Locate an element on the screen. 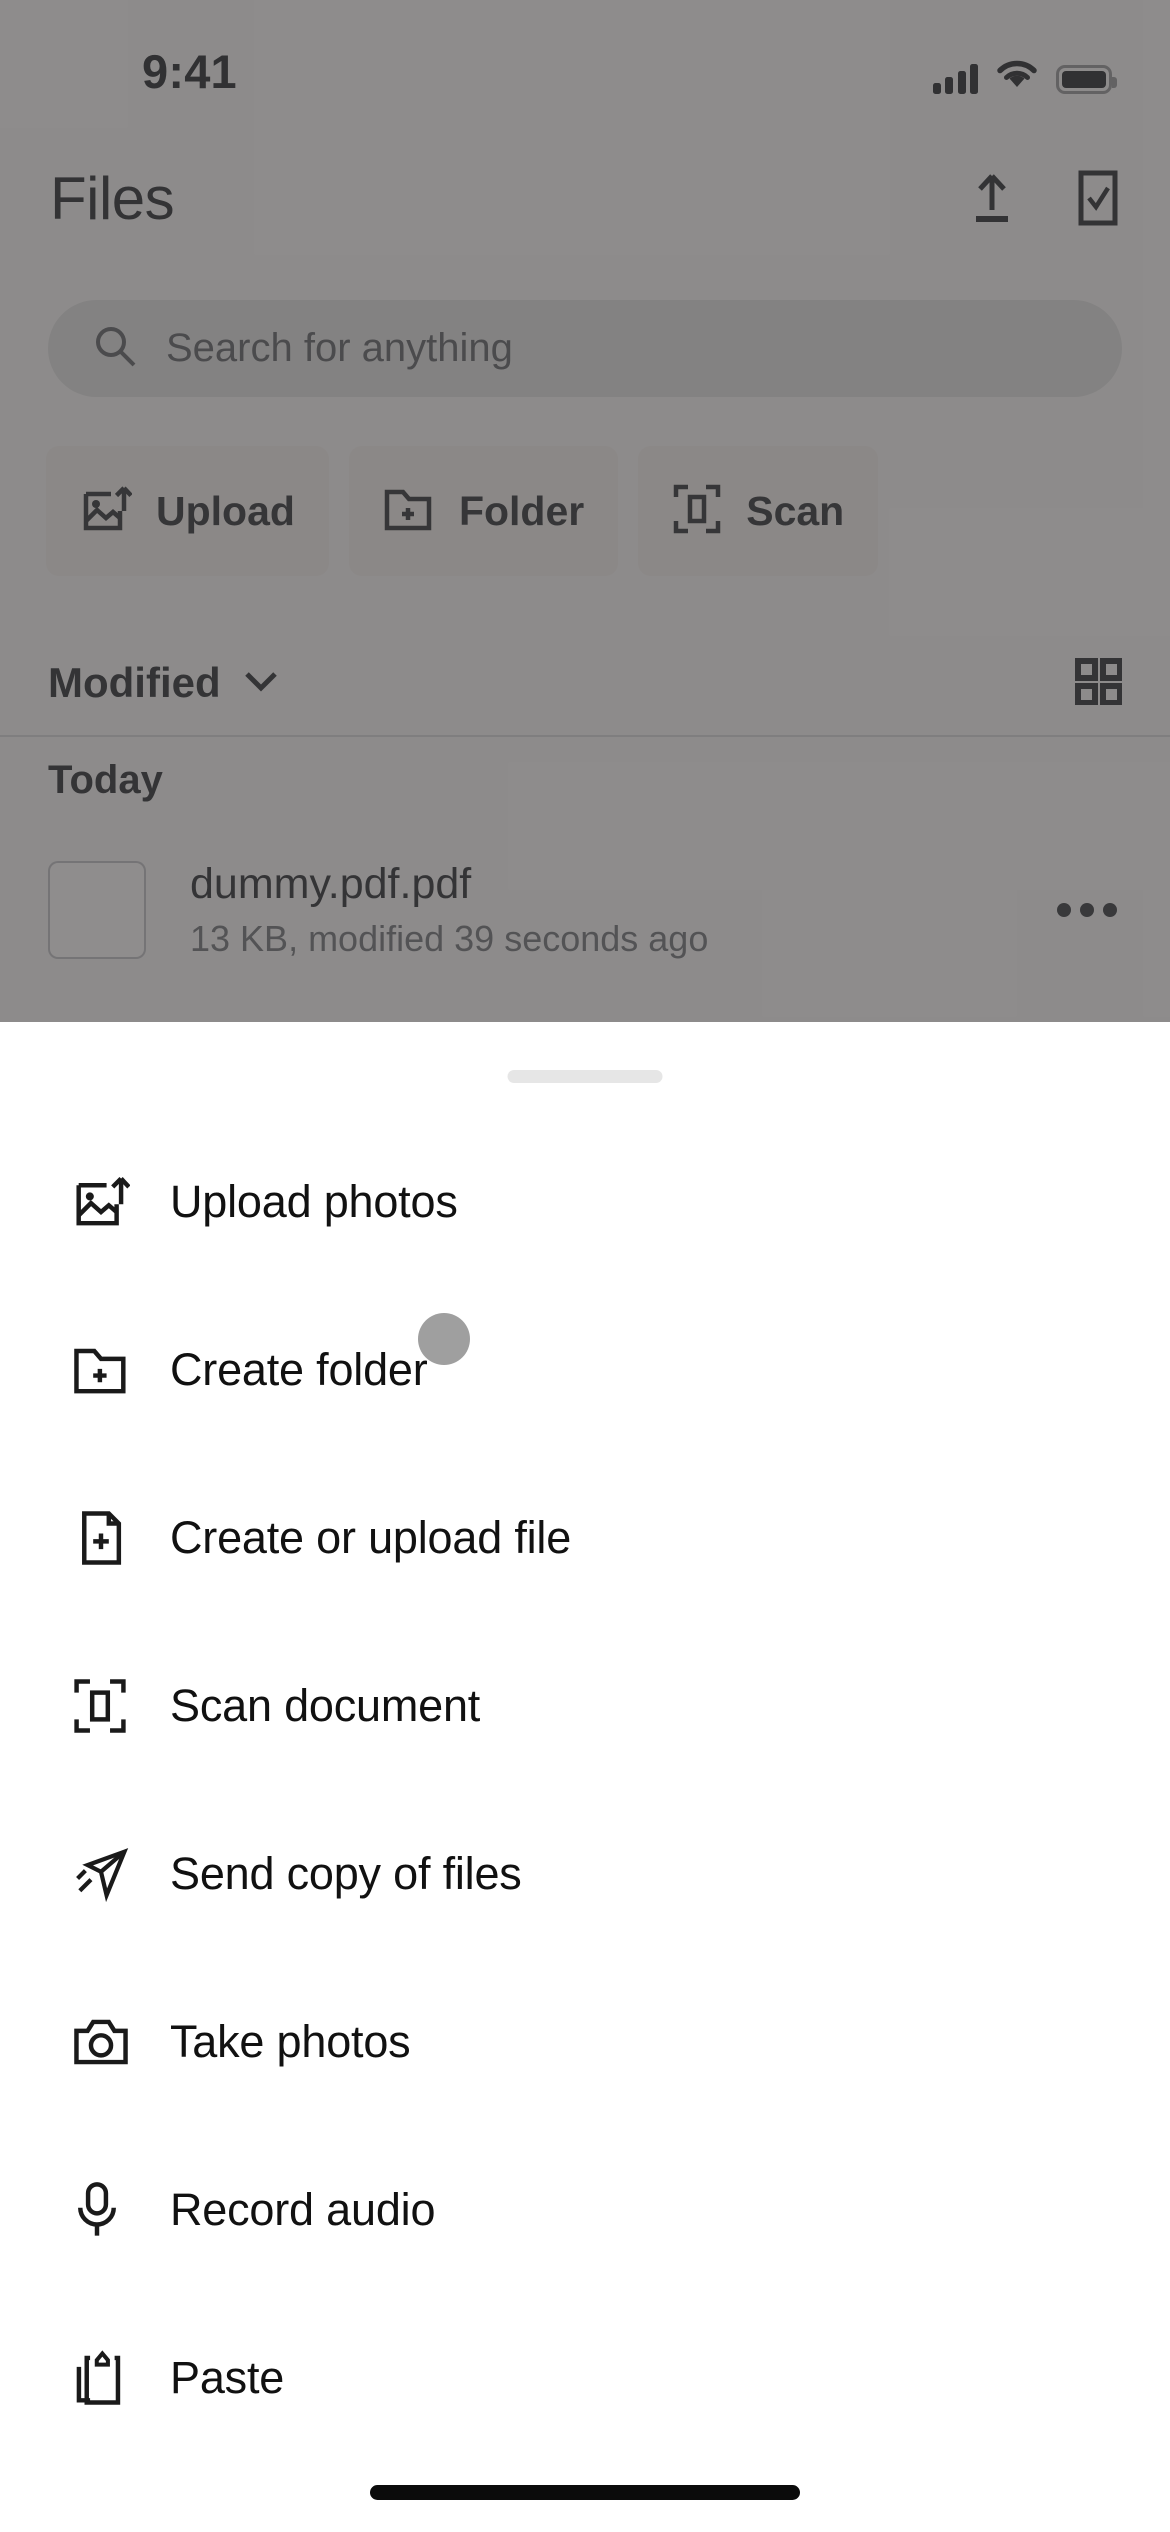 The width and height of the screenshot is (1170, 2532). file-thumbnail is located at coordinates (97, 910).